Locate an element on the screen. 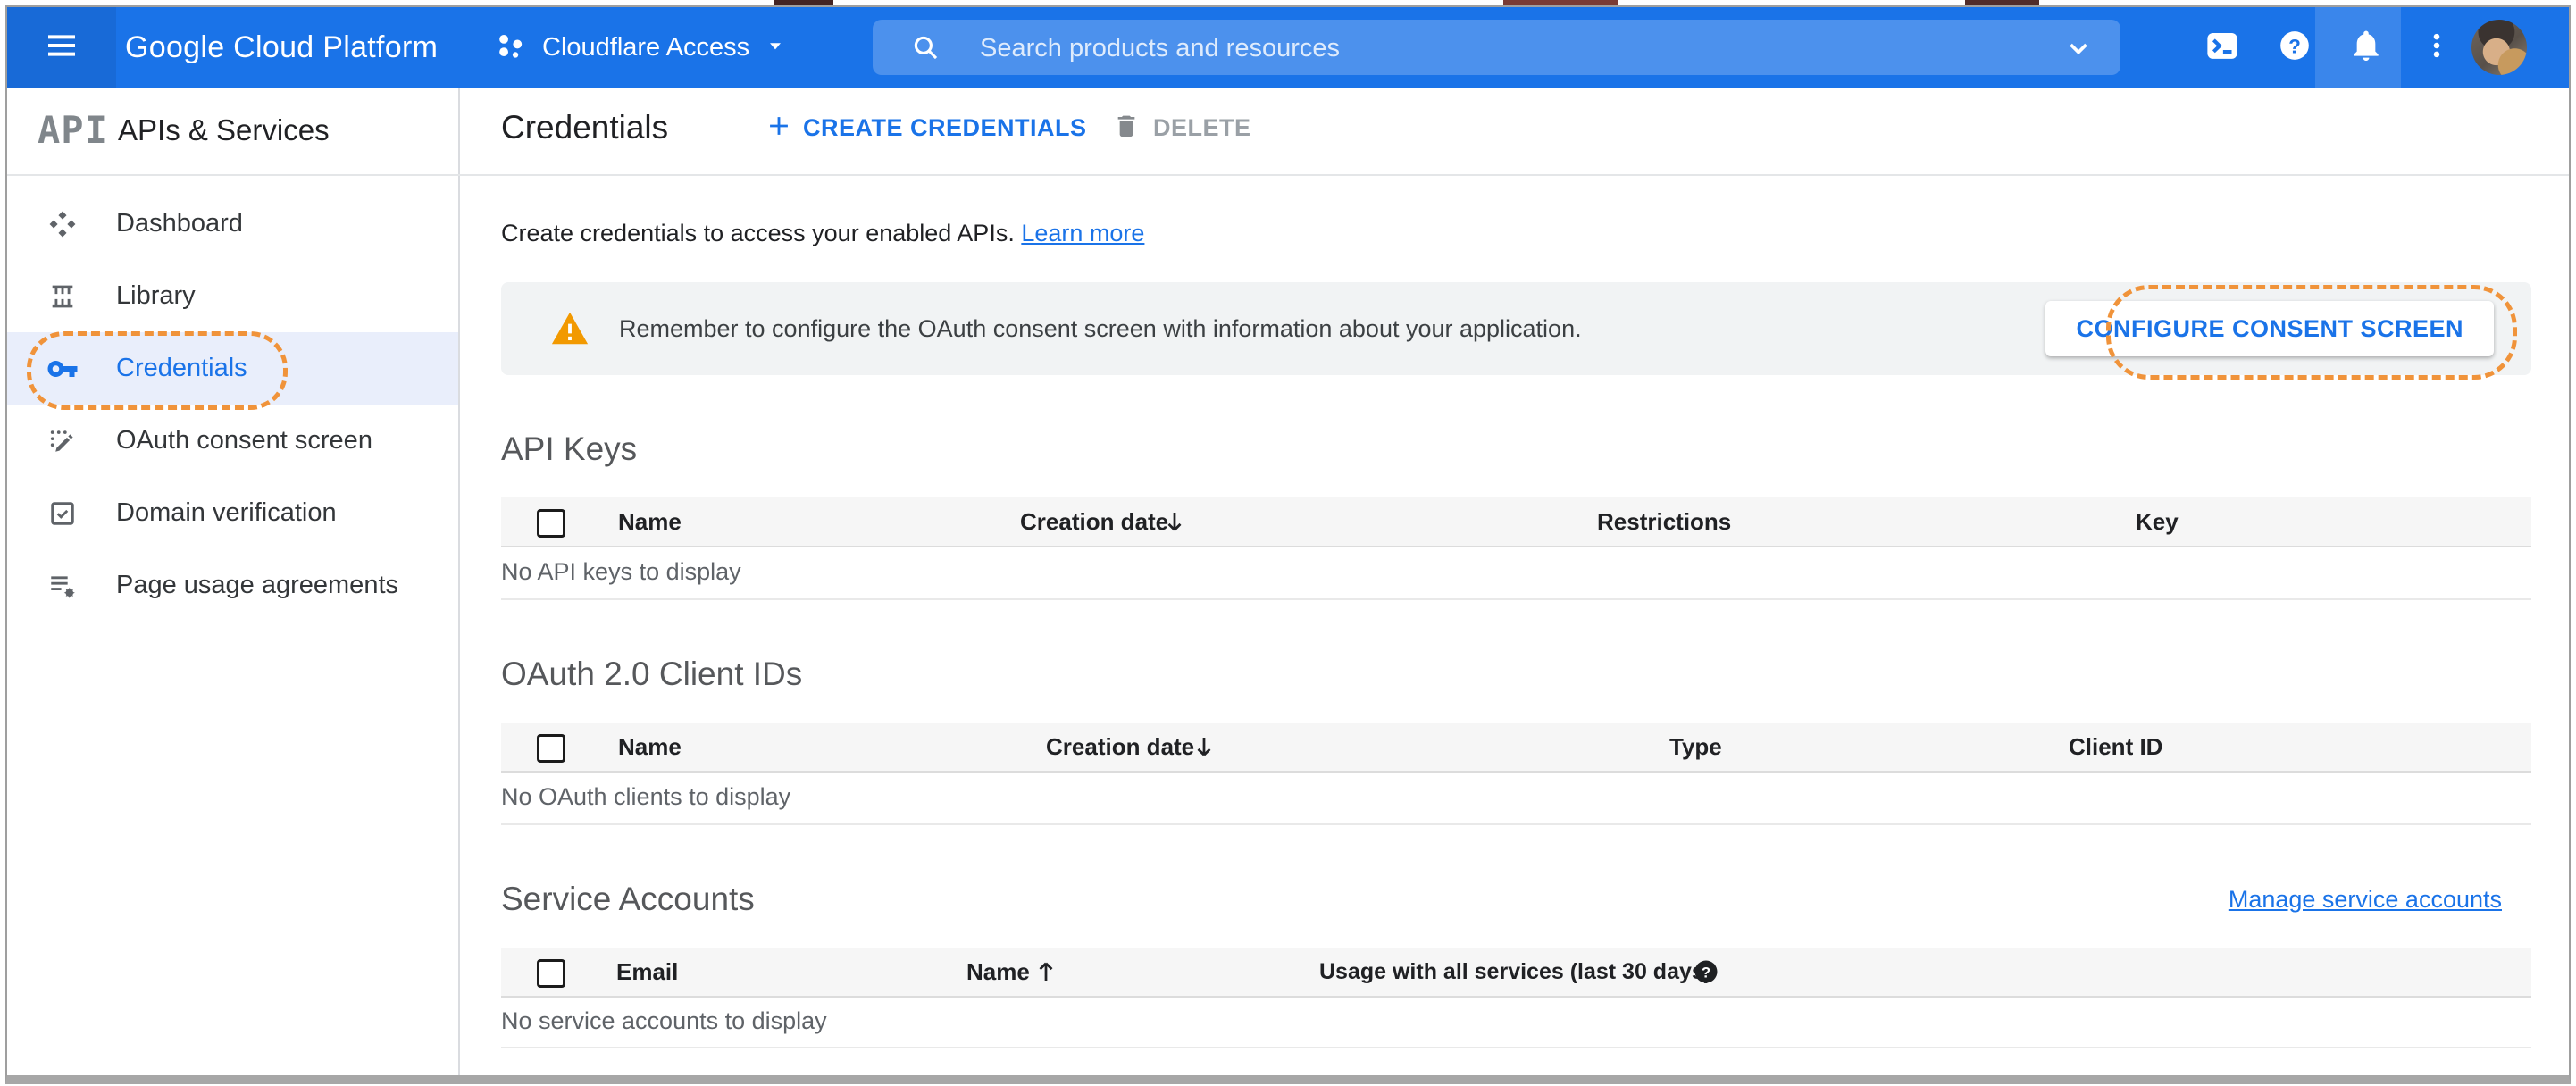 This screenshot has width=2576, height=1086. sidebar-item-page-usage-agreements: Page usage agreements is located at coordinates (233, 585).